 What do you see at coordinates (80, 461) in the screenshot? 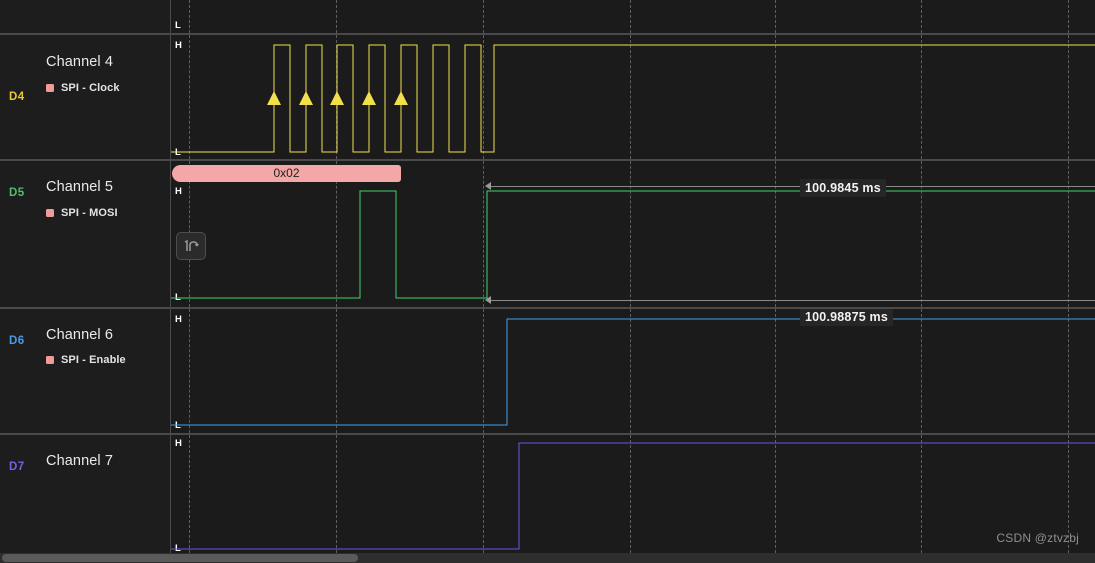
I see `channel-name-d7: Channel 7` at bounding box center [80, 461].